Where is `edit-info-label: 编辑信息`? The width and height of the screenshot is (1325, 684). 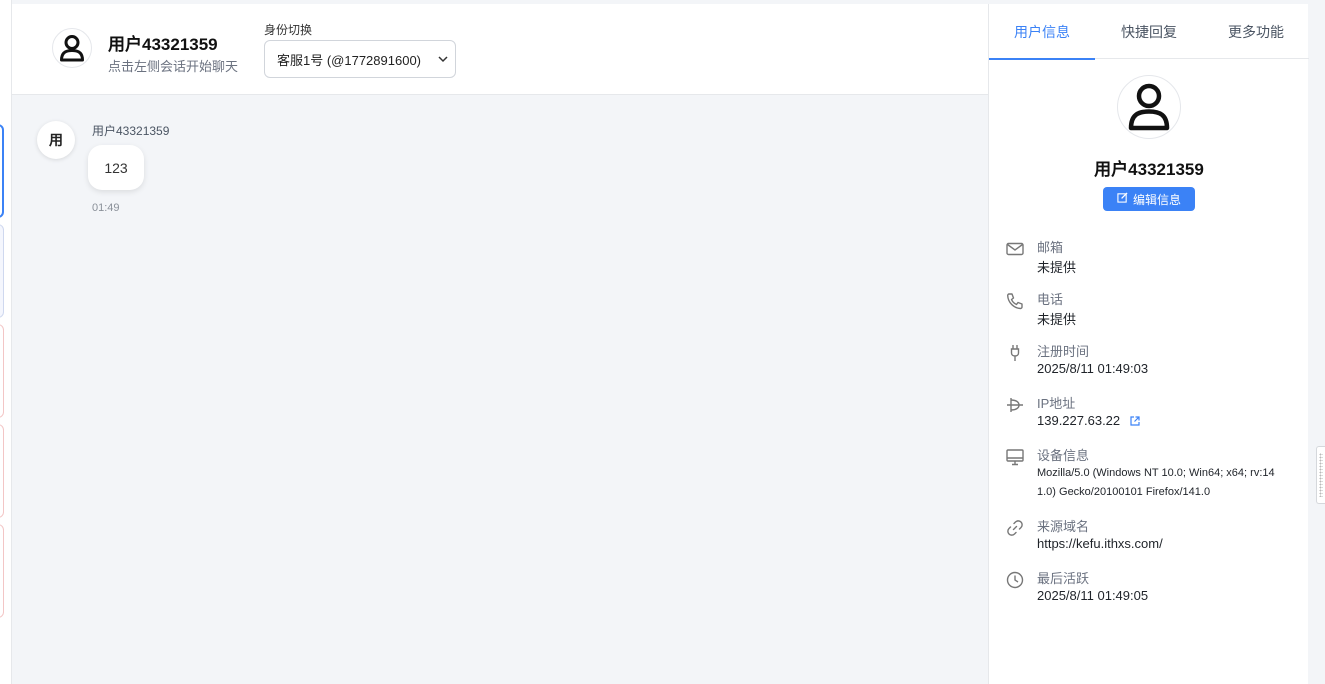
edit-info-label: 编辑信息 is located at coordinates (1156, 199).